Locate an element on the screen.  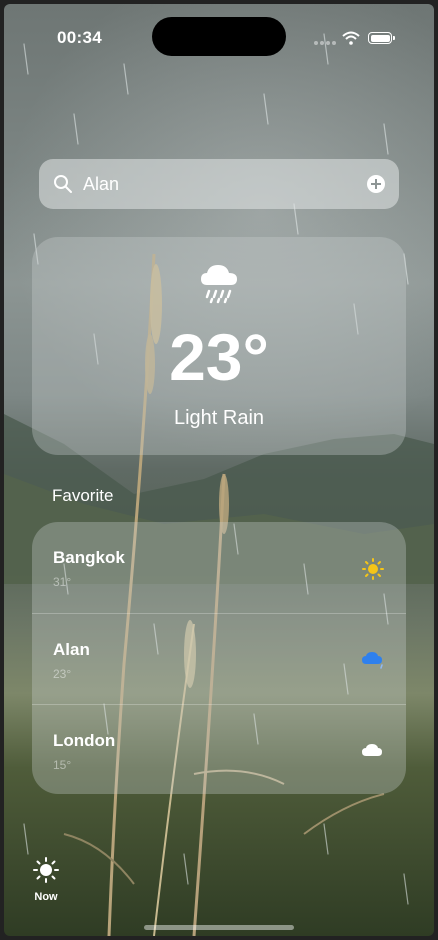
wifi-icon is located at coordinates (351, 38).